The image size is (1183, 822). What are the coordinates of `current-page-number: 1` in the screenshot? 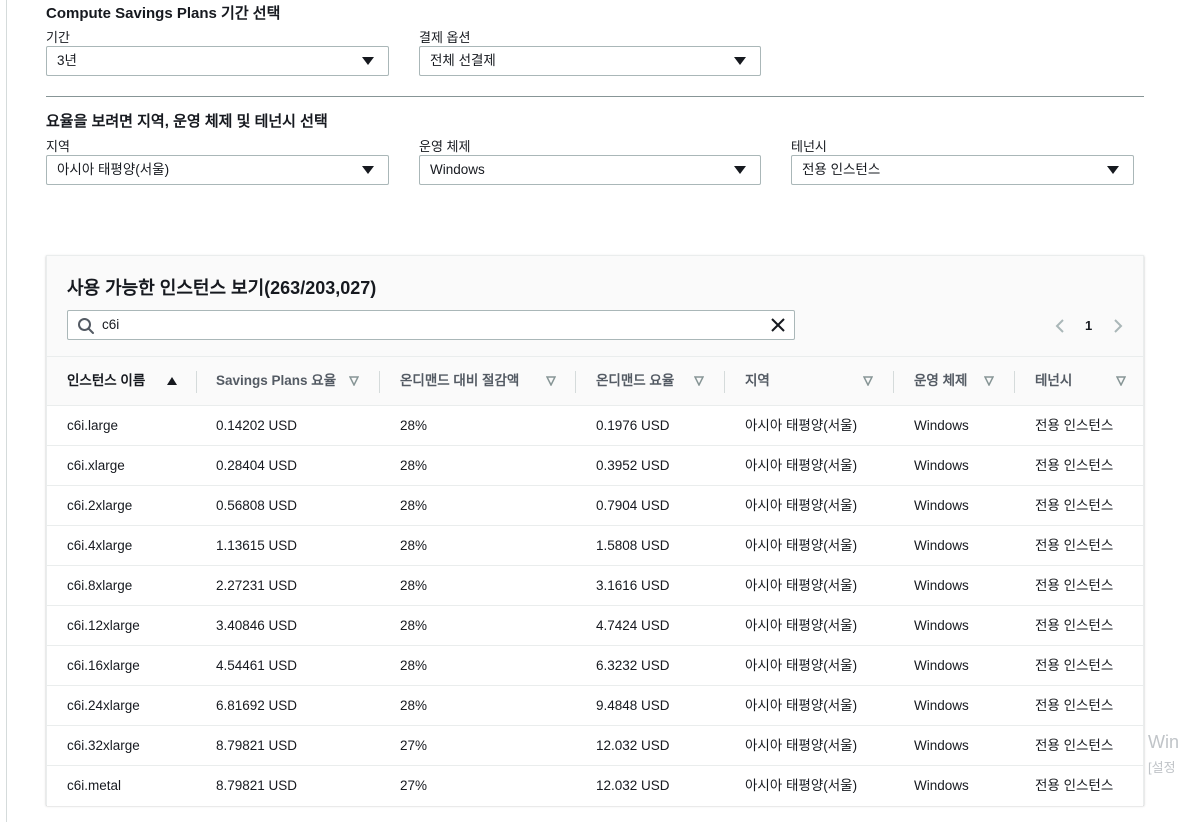 It's located at (1088, 325).